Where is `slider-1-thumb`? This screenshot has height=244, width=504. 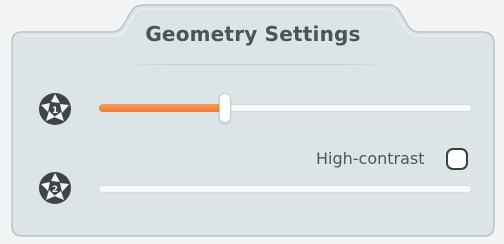
slider-1-thumb is located at coordinates (225, 108).